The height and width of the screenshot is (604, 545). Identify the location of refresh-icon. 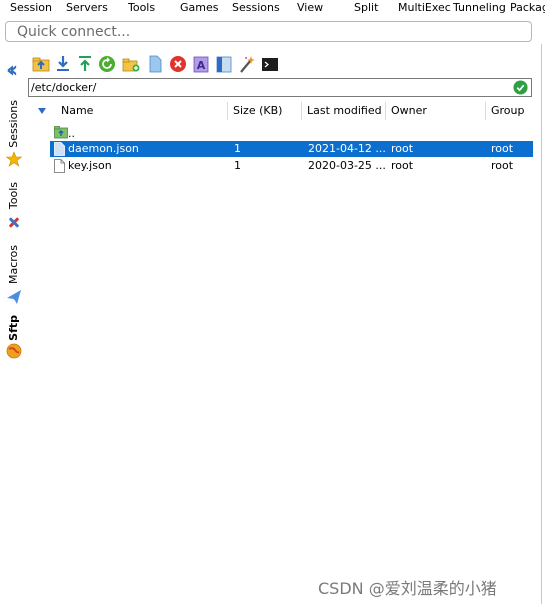
(107, 64).